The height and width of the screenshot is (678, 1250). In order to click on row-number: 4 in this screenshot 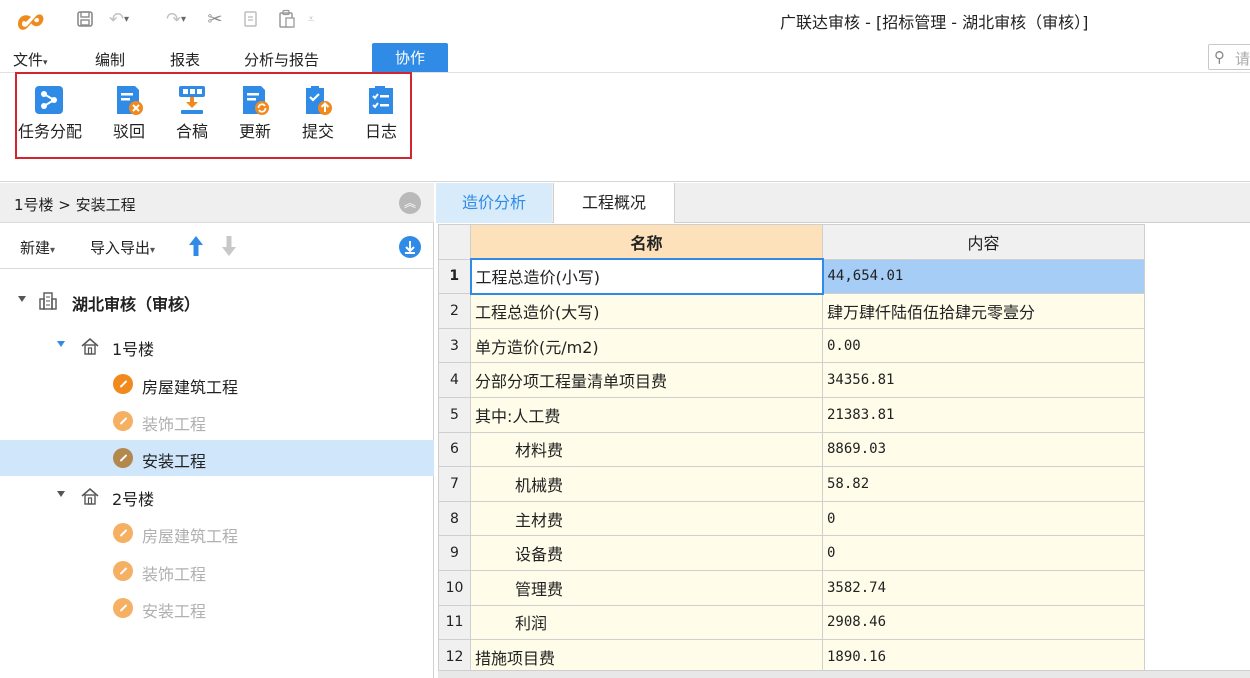, I will do `click(454, 380)`.